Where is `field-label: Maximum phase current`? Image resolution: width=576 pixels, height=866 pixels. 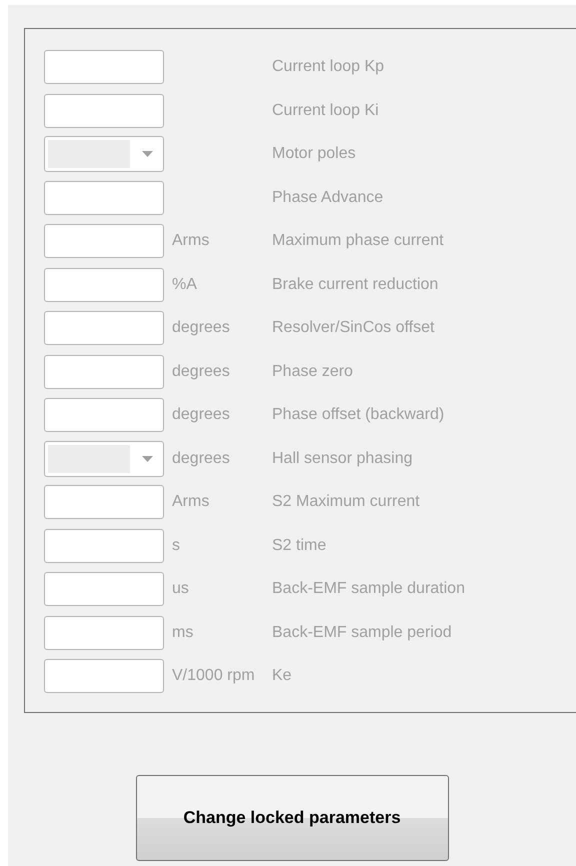 field-label: Maximum phase current is located at coordinates (358, 241).